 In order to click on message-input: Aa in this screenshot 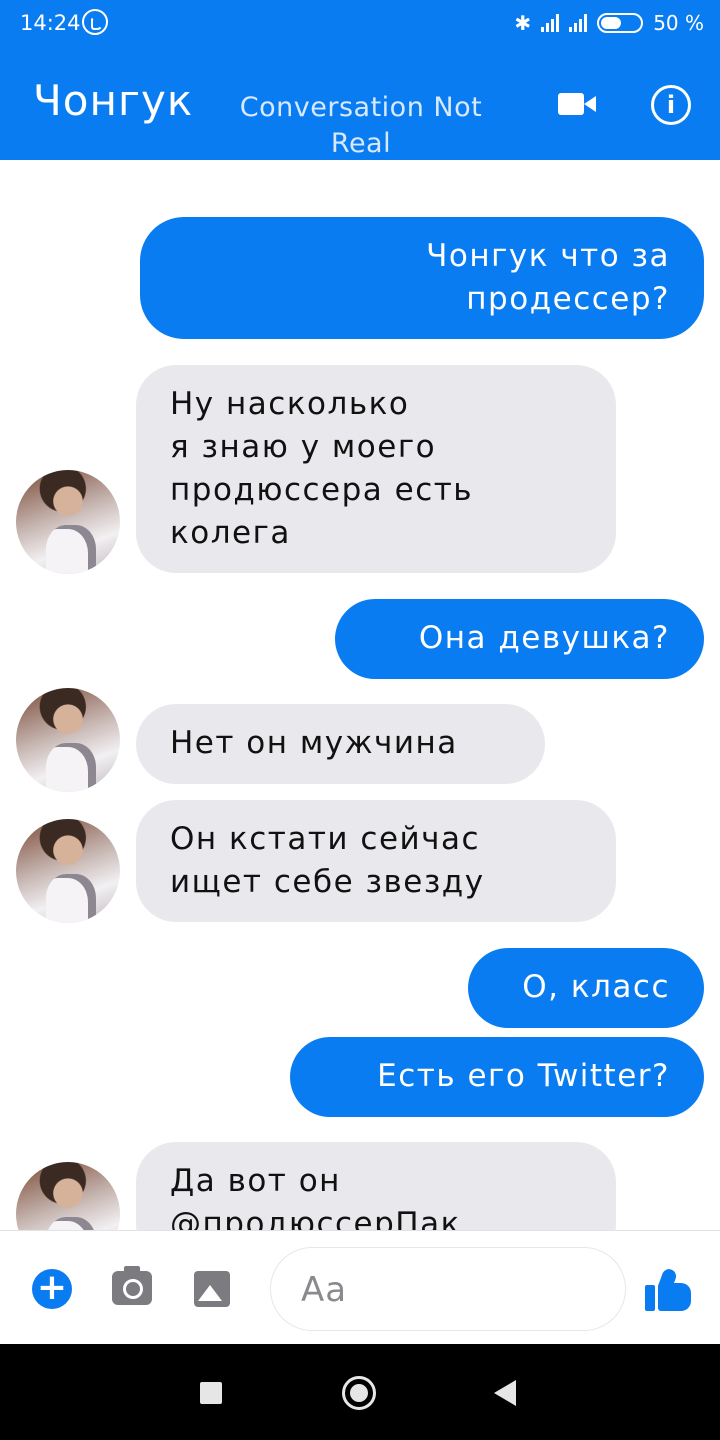, I will do `click(448, 1289)`.